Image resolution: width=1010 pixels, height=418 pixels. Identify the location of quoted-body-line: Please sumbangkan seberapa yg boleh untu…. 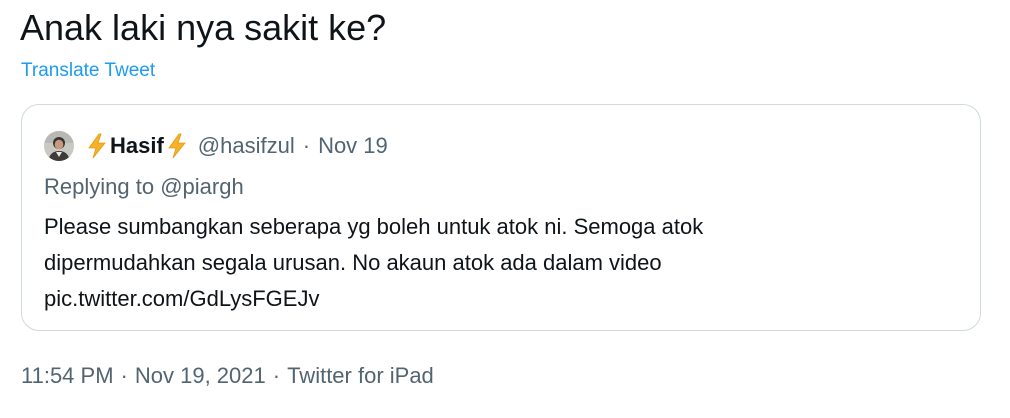
(374, 226).